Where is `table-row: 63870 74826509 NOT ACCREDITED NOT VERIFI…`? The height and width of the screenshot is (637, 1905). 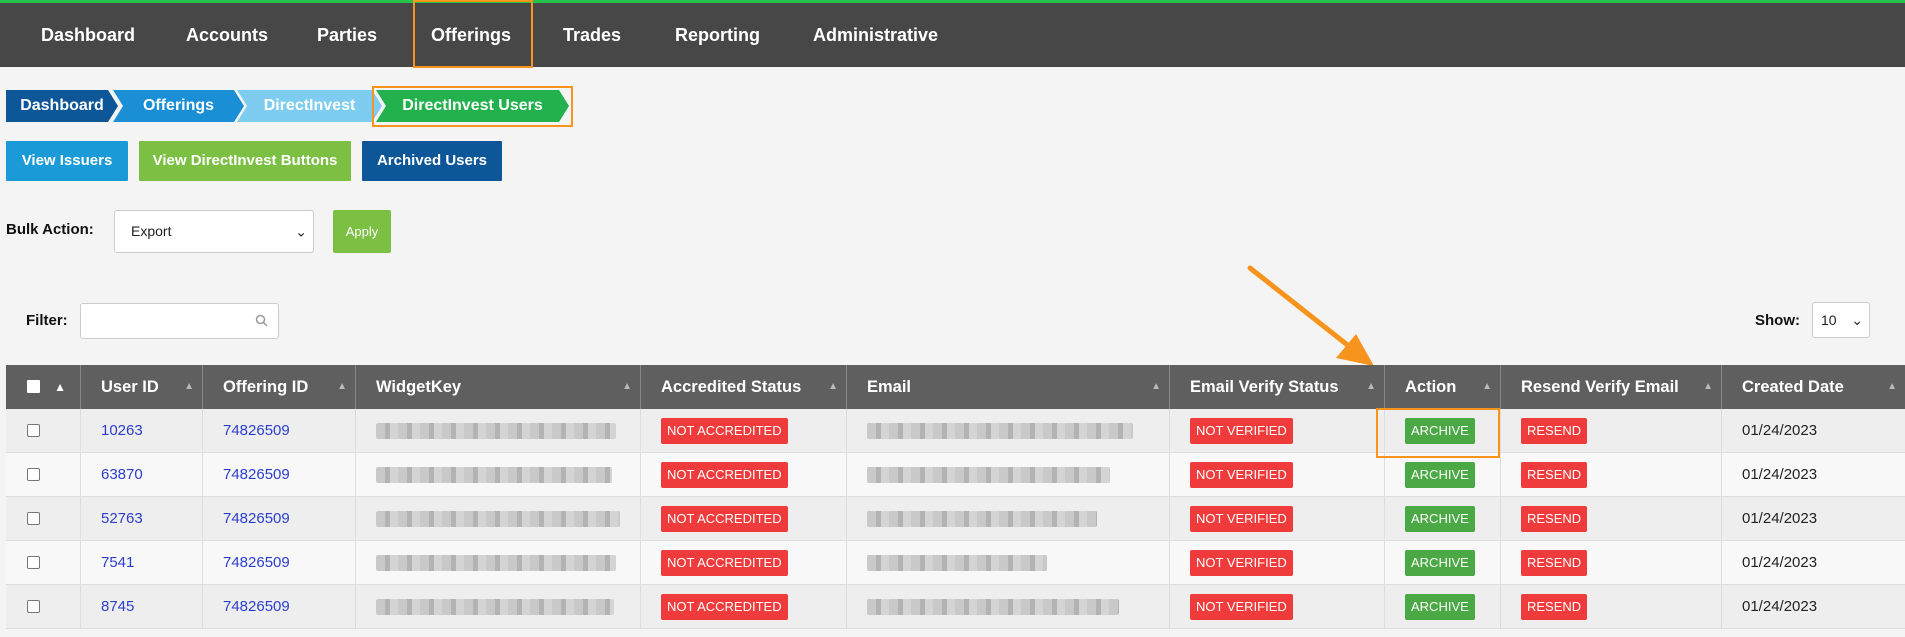
table-row: 63870 74826509 NOT ACCREDITED NOT VERIFI… is located at coordinates (955, 475).